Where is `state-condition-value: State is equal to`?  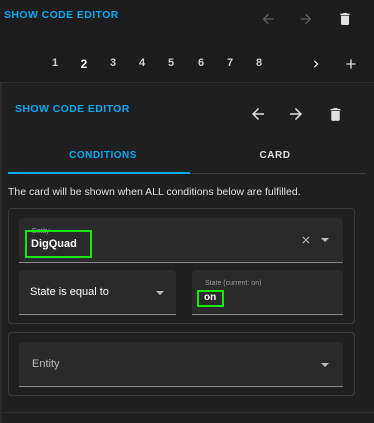
state-condition-value: State is equal to is located at coordinates (69, 292).